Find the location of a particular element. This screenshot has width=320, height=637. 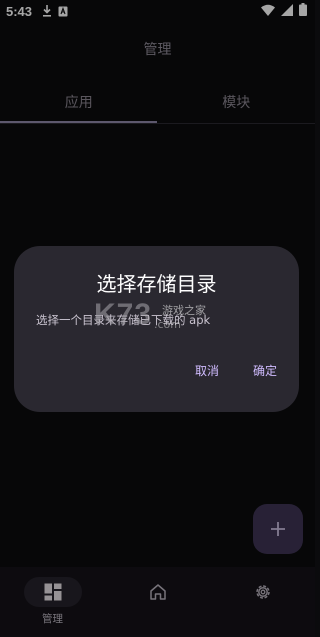

watermark-tagline: 游戏之家 is located at coordinates (184, 310).